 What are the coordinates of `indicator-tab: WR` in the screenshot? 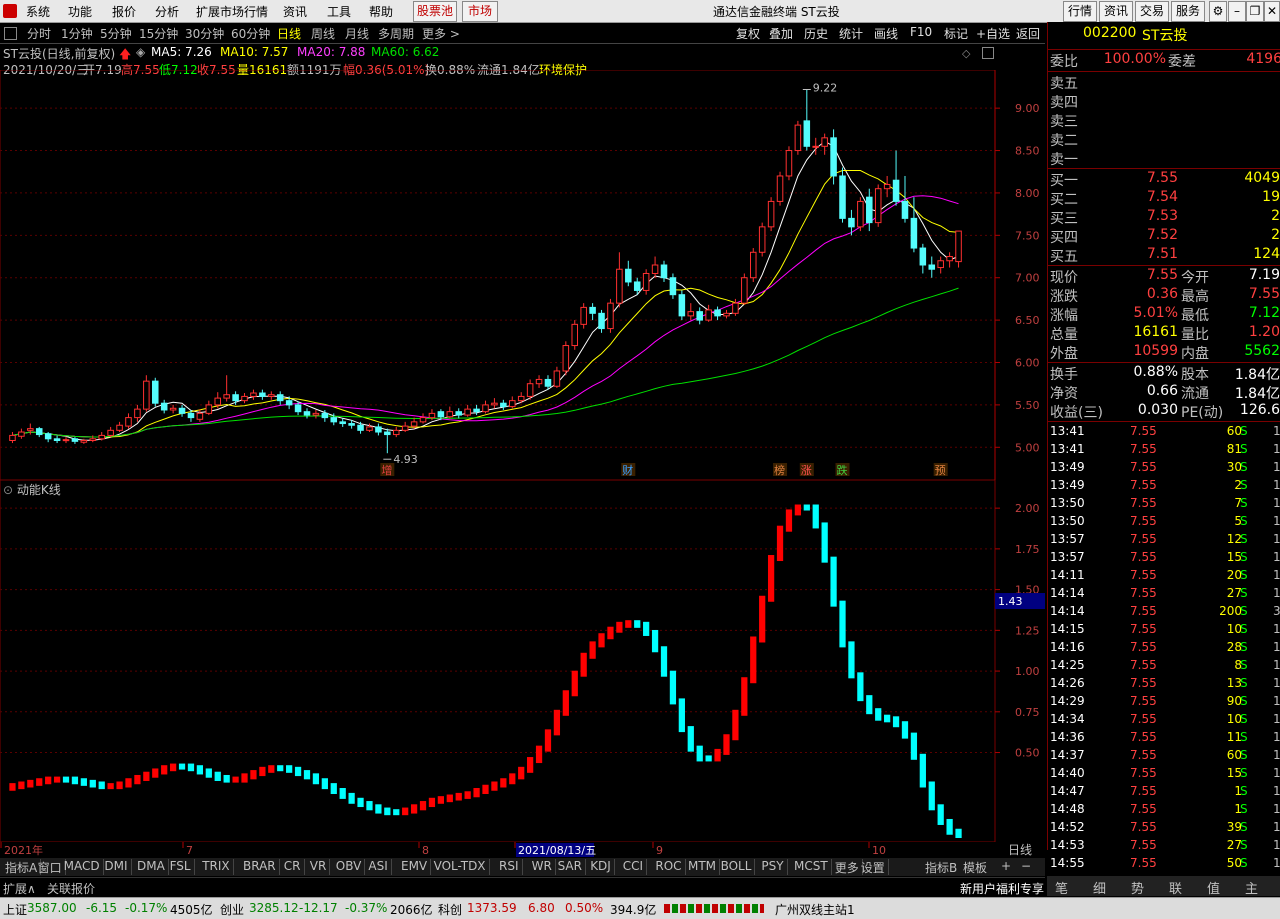 It's located at (542, 867).